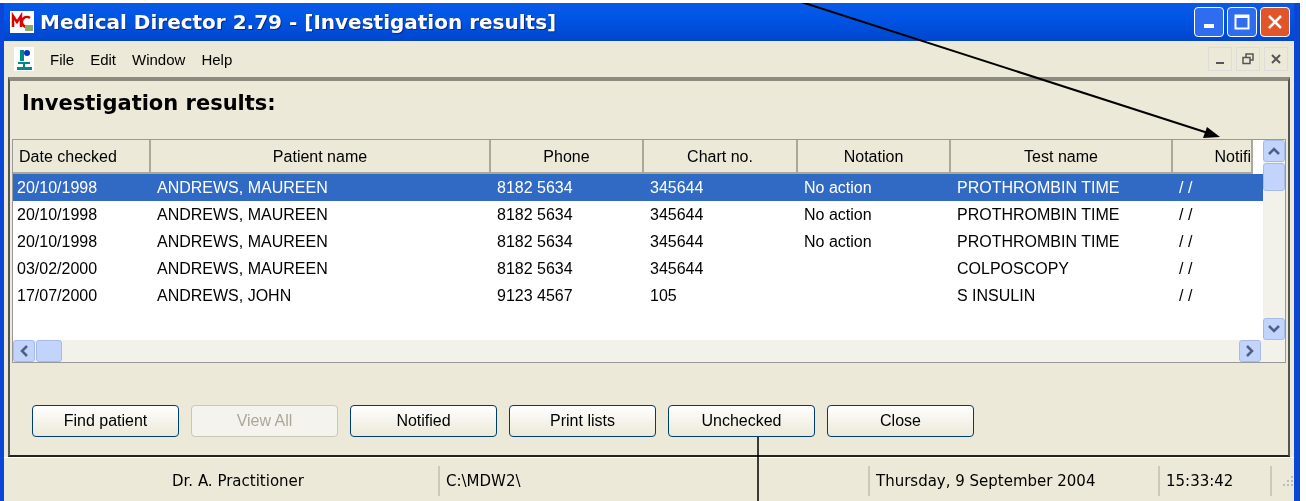 The height and width of the screenshot is (501, 1306). I want to click on status-date: Thursday, 9 September 2004, so click(1015, 481).